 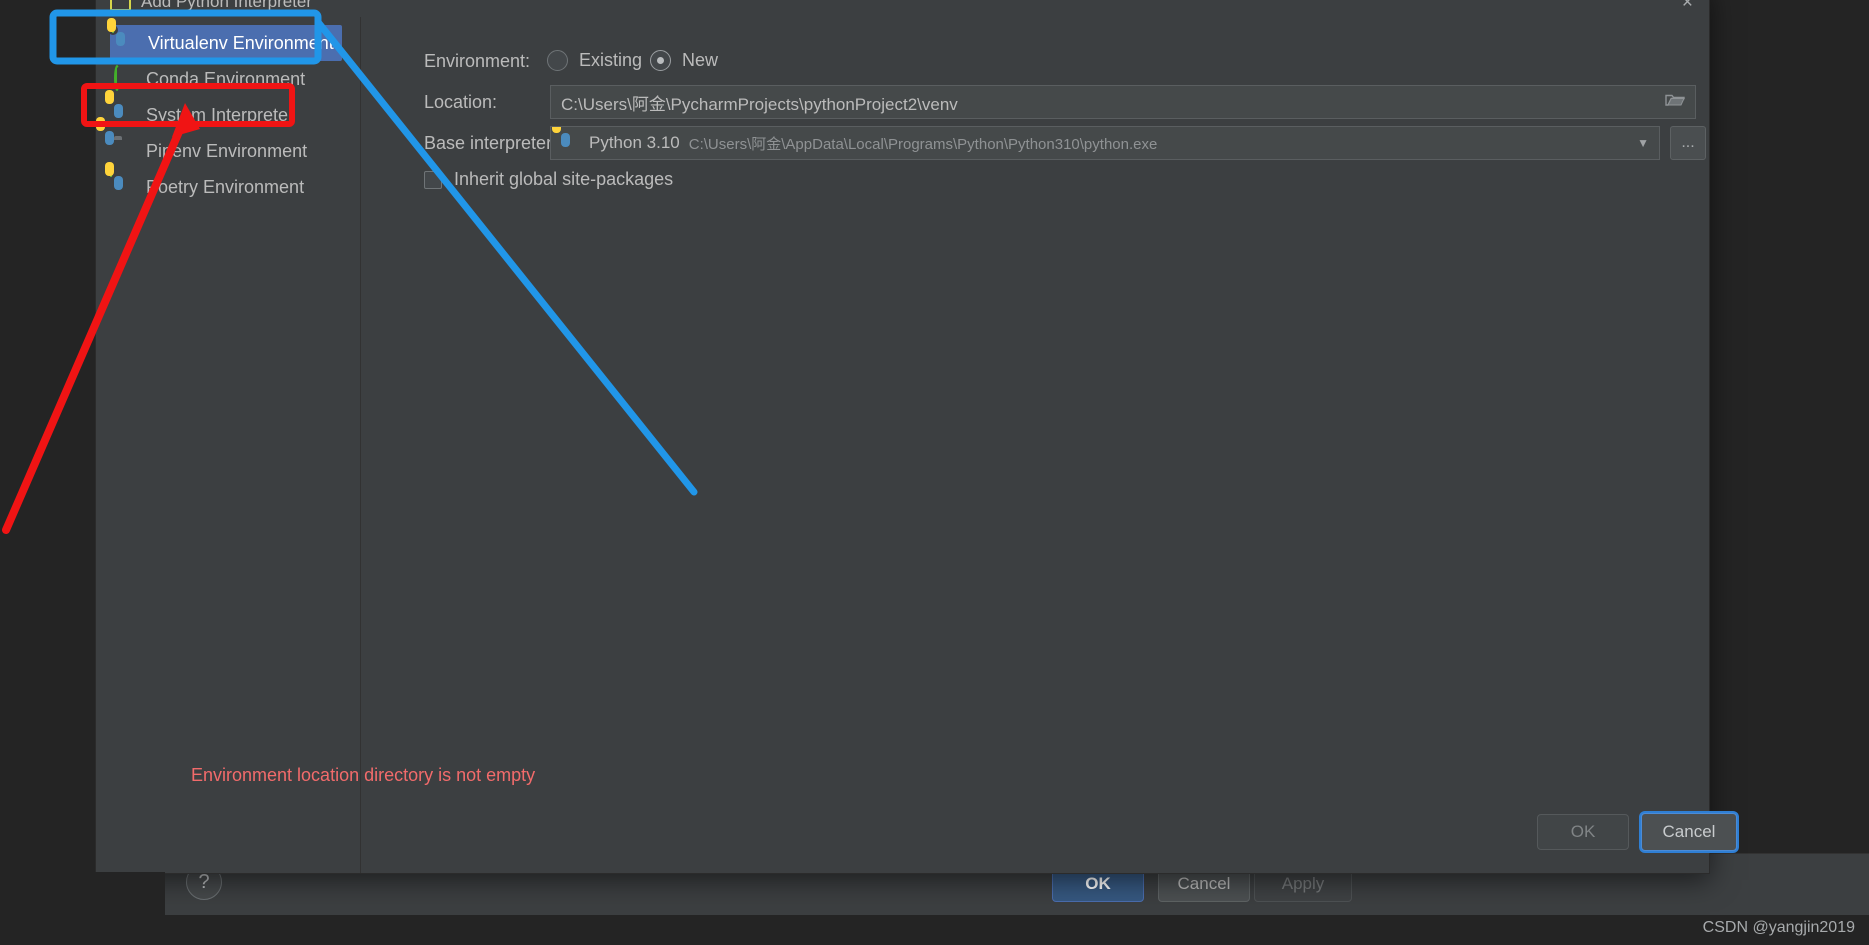 What do you see at coordinates (660, 60) in the screenshot?
I see `radio-new-circle` at bounding box center [660, 60].